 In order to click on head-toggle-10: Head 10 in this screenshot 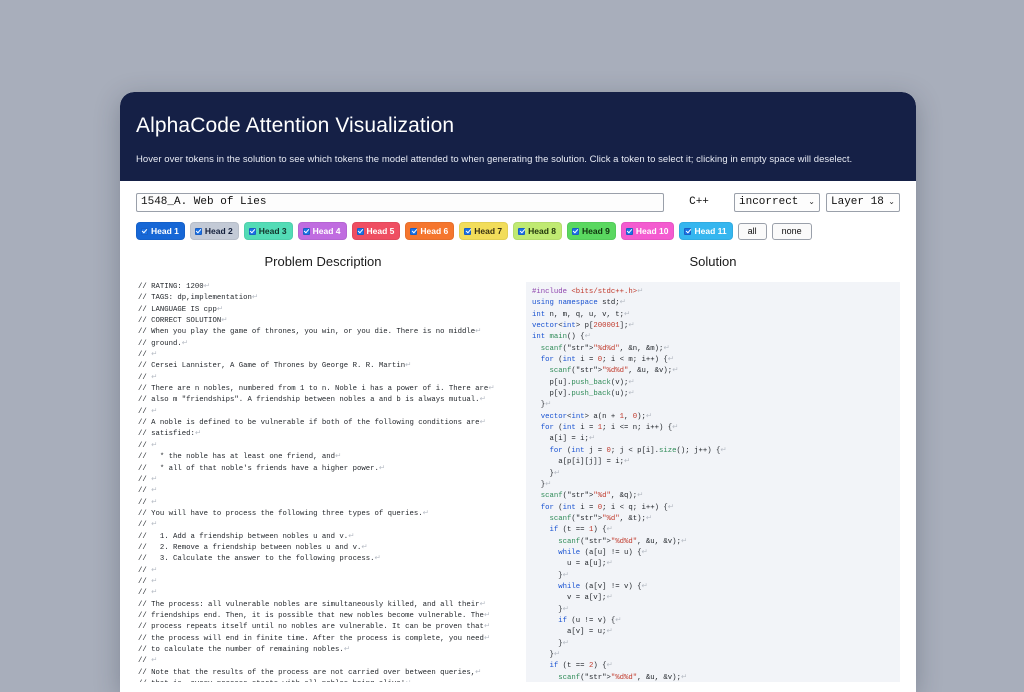, I will do `click(647, 231)`.